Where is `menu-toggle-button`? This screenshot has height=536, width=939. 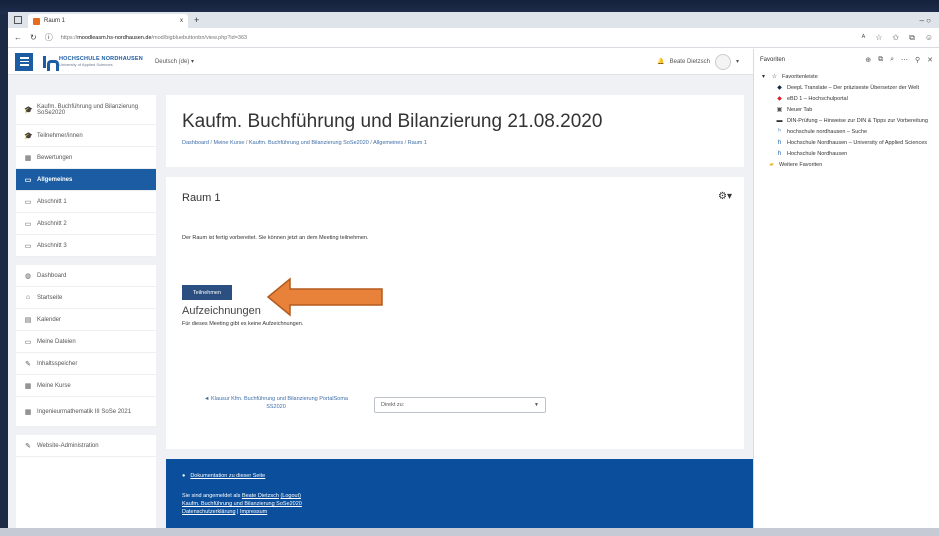 menu-toggle-button is located at coordinates (24, 61).